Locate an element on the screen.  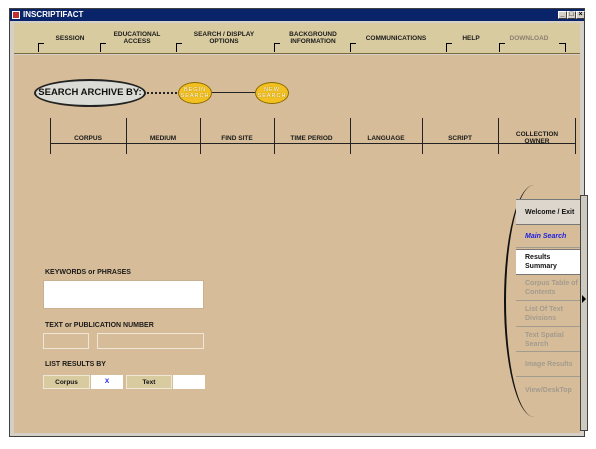
window-title: INSCRIPTIFACT is located at coordinates (53, 14).